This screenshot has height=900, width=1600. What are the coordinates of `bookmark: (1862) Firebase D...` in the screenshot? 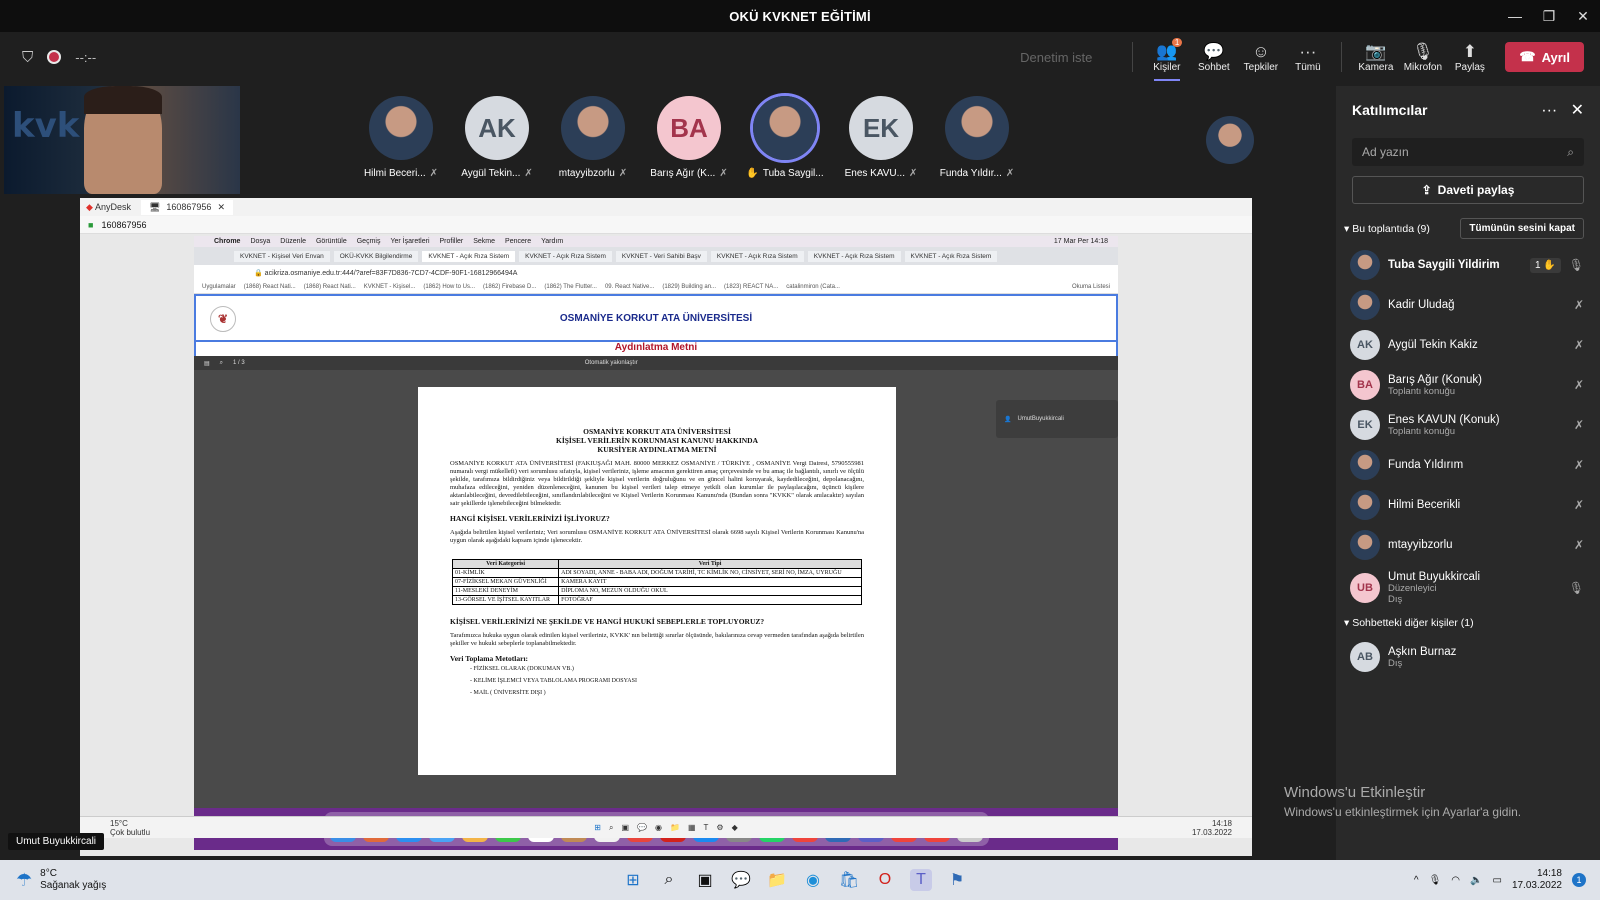 It's located at (509, 287).